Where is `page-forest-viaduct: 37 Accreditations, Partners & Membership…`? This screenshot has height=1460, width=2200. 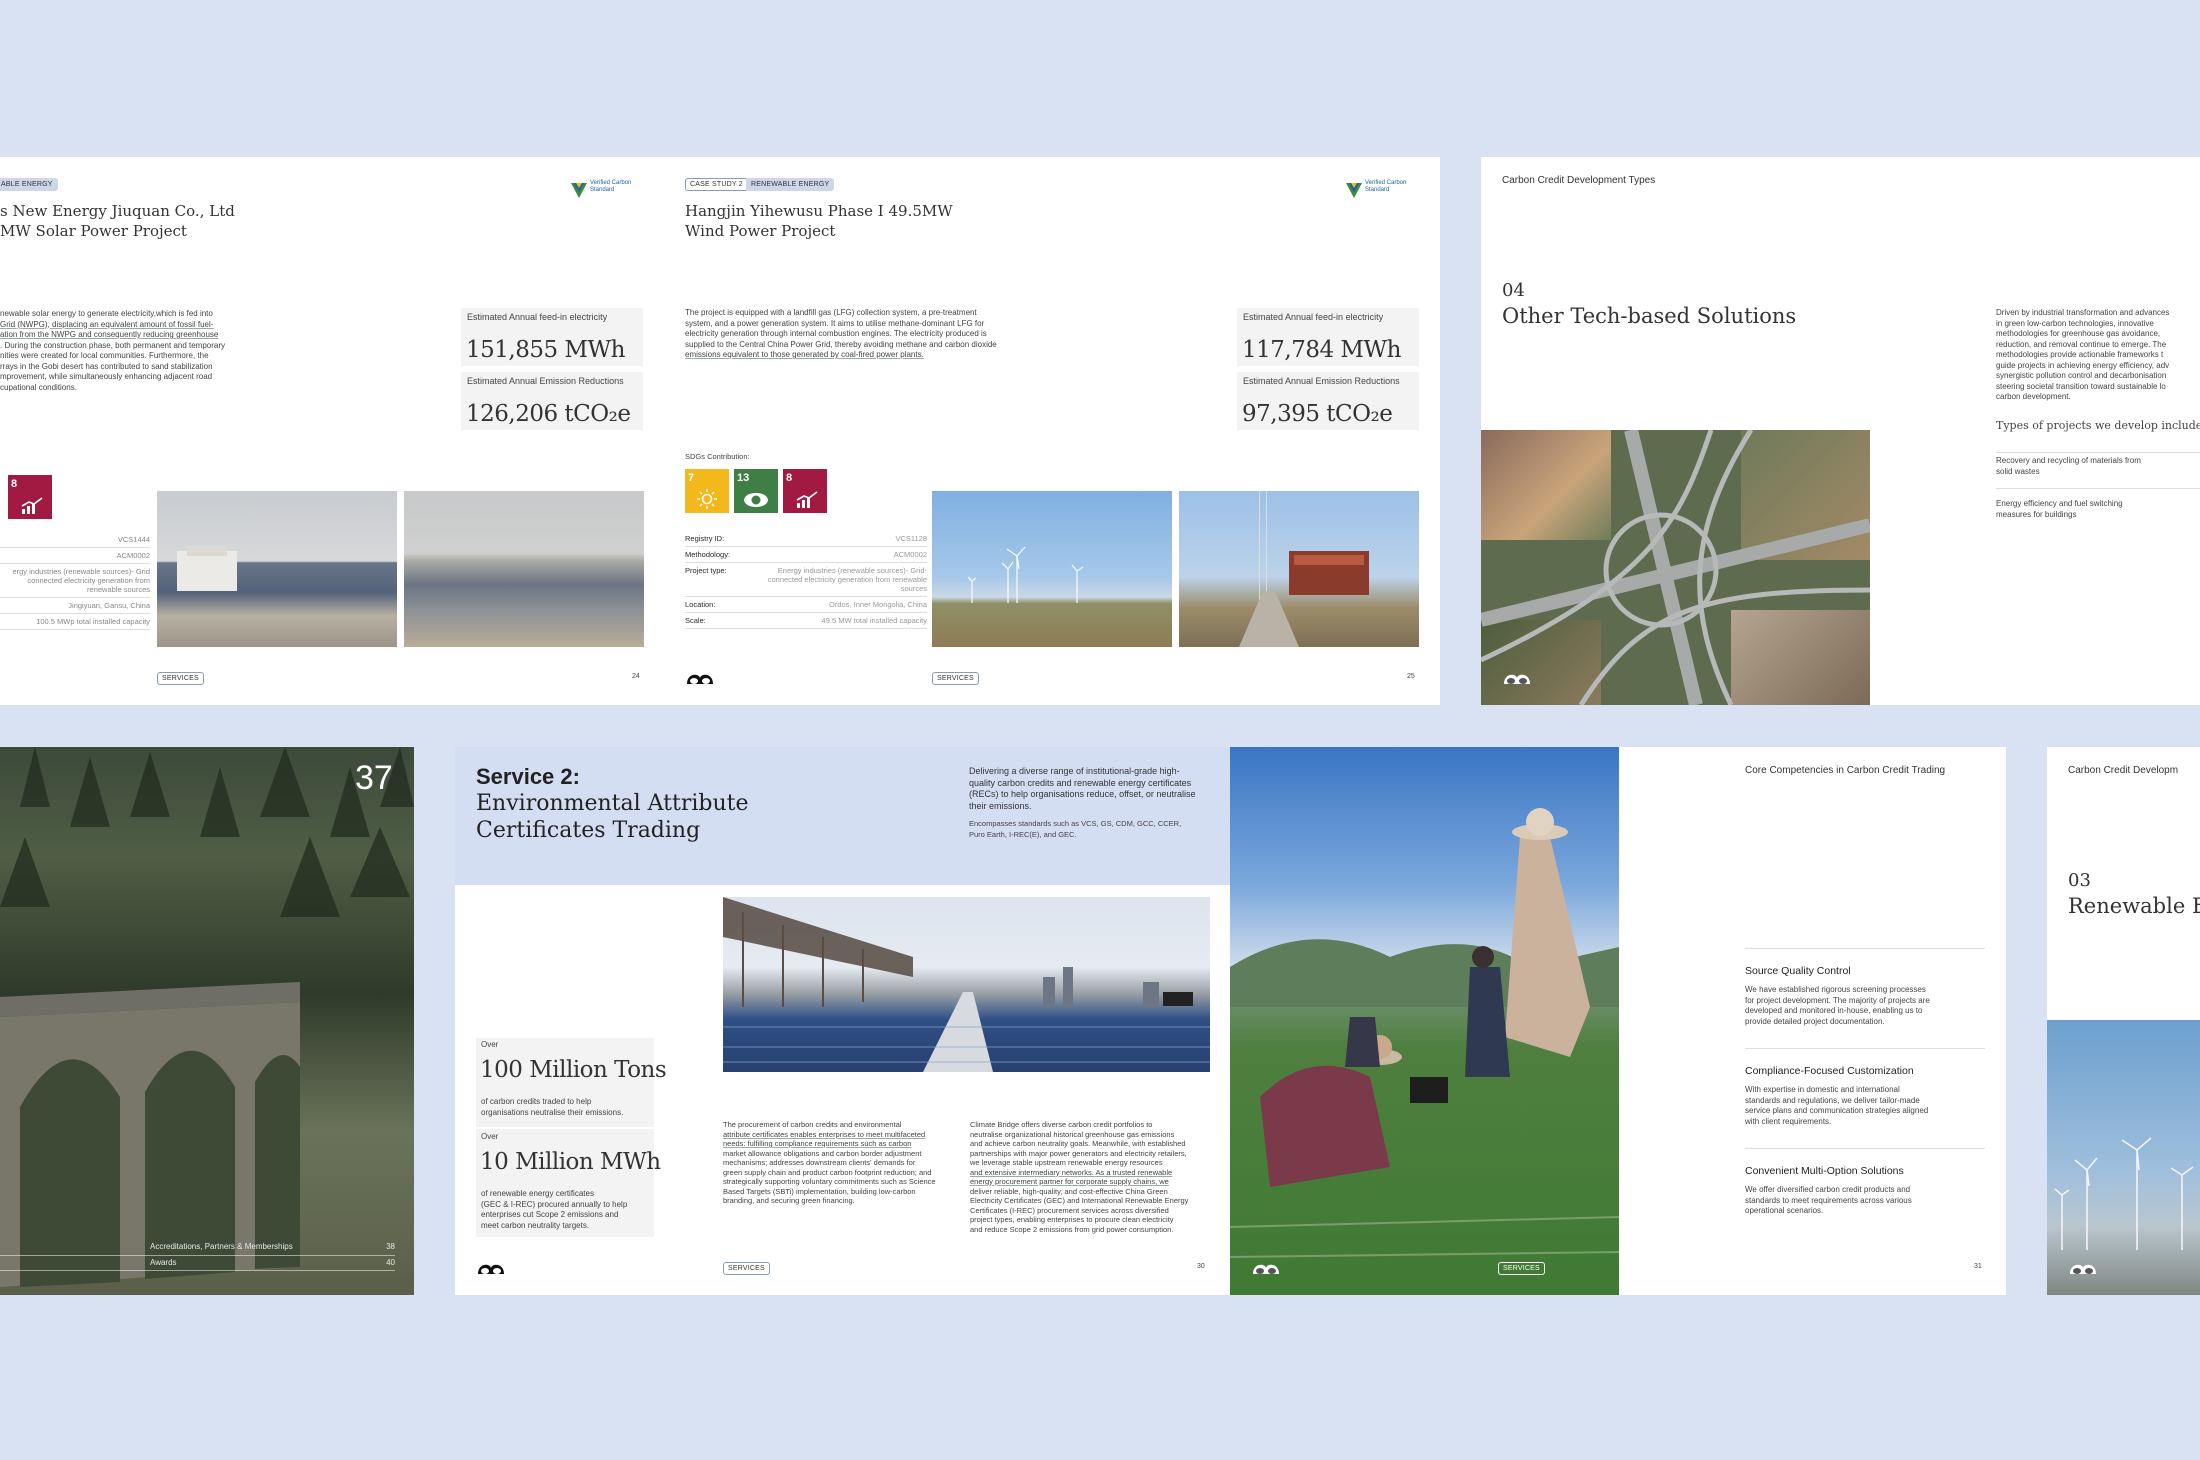 page-forest-viaduct: 37 Accreditations, Partners & Membership… is located at coordinates (207, 1021).